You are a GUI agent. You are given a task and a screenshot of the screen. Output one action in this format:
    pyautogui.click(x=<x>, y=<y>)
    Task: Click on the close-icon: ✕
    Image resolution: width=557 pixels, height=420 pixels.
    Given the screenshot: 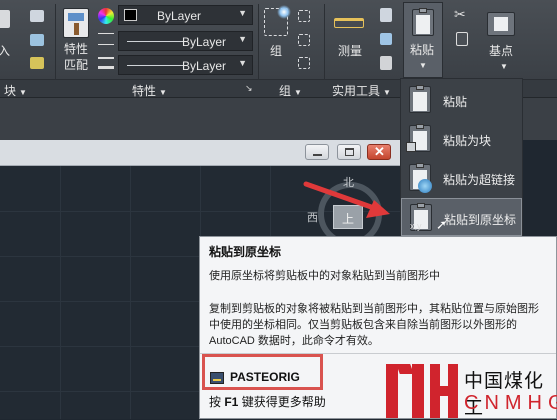 What is the action you would take?
    pyautogui.click(x=379, y=151)
    